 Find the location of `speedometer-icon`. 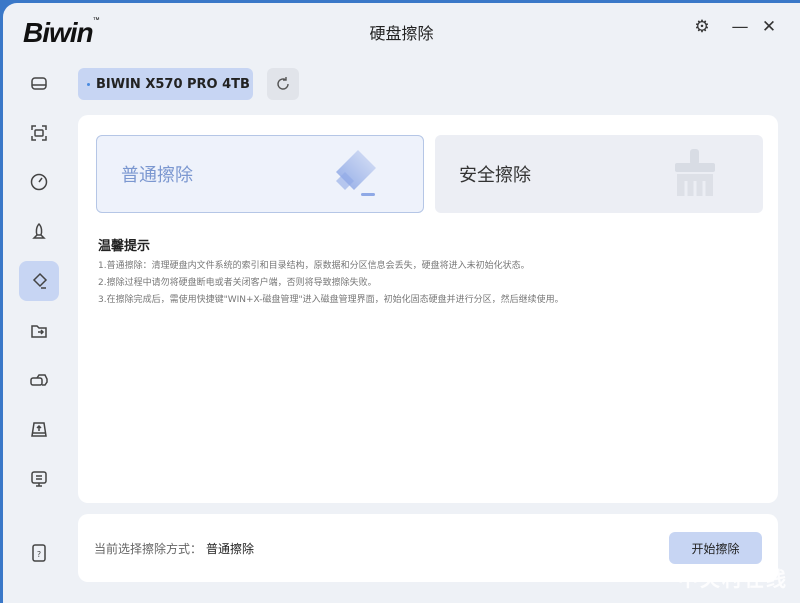

speedometer-icon is located at coordinates (39, 182).